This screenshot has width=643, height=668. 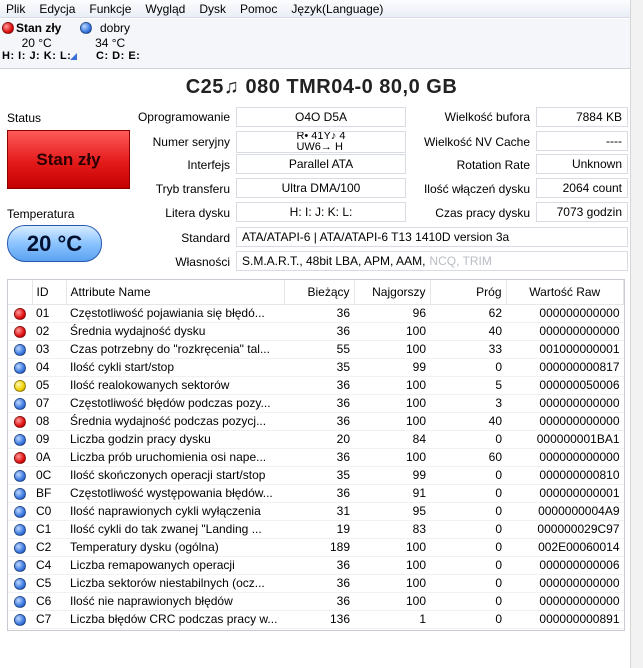 I want to click on rotation-rate-value: Unknown, so click(x=582, y=164).